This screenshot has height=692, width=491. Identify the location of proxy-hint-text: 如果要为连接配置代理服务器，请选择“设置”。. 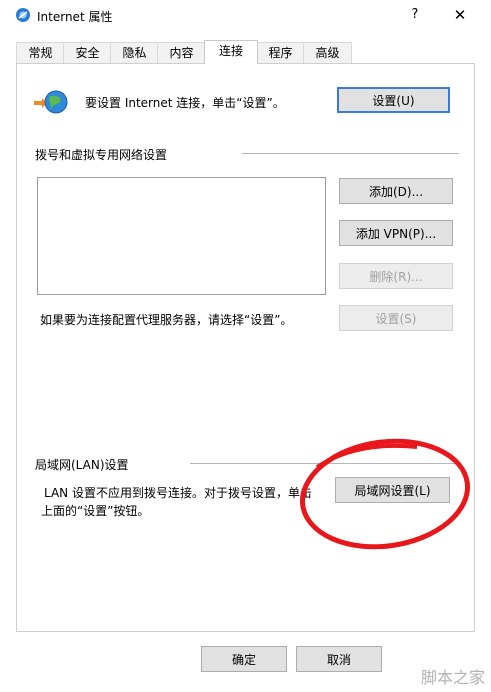
(166, 320).